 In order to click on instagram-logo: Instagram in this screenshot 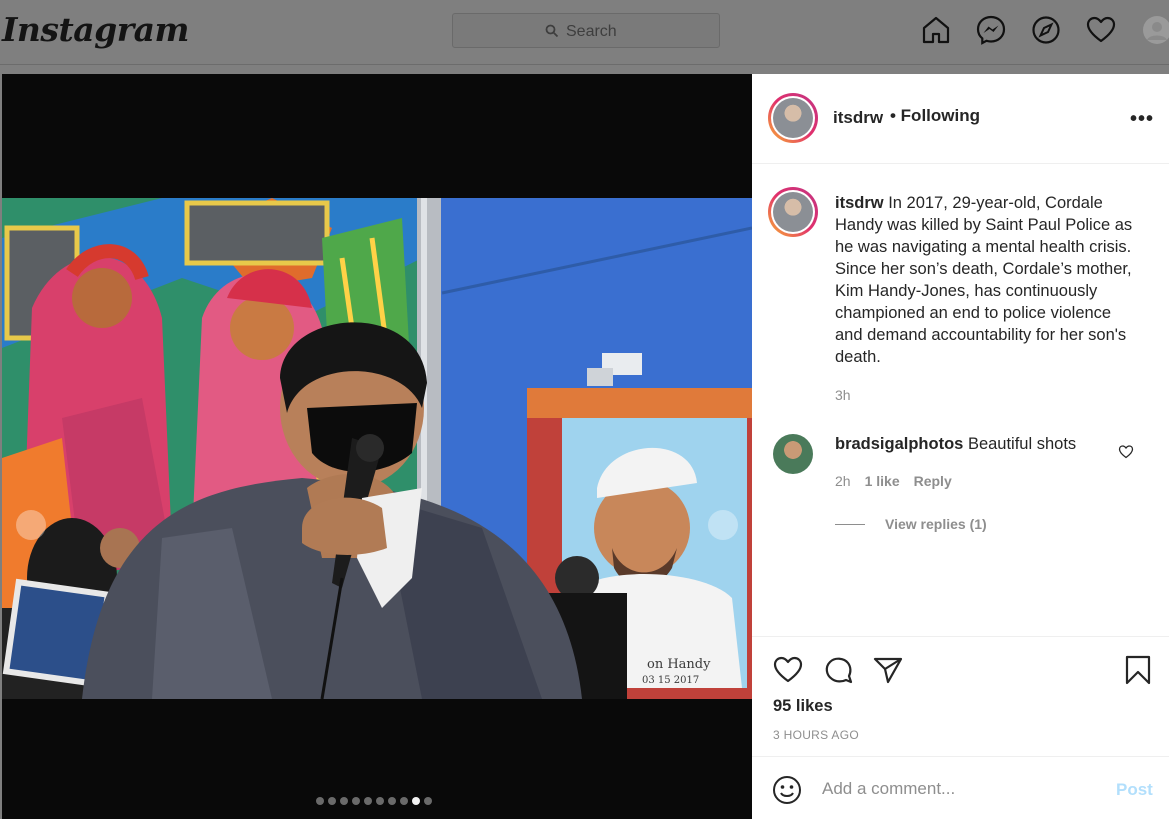, I will do `click(95, 29)`.